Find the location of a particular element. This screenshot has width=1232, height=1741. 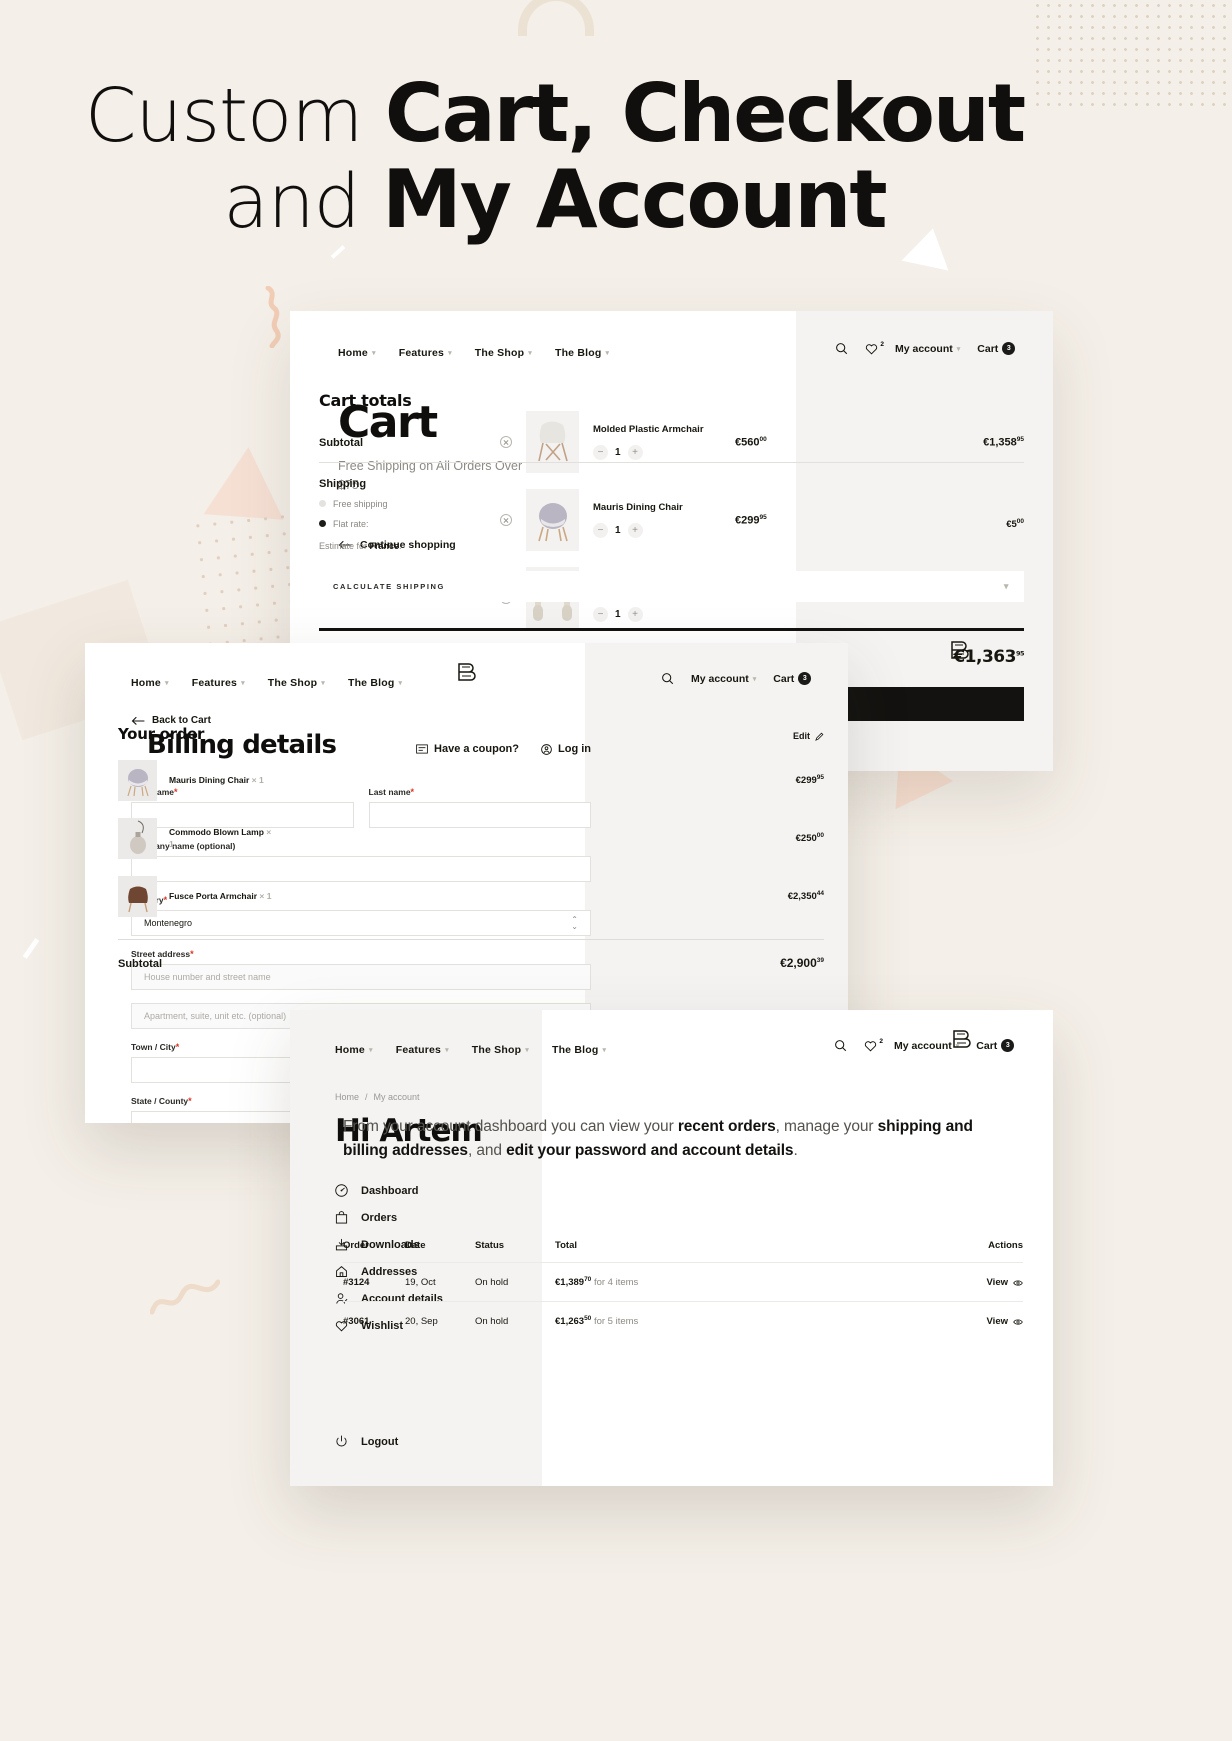

power-icon is located at coordinates (341, 1441).